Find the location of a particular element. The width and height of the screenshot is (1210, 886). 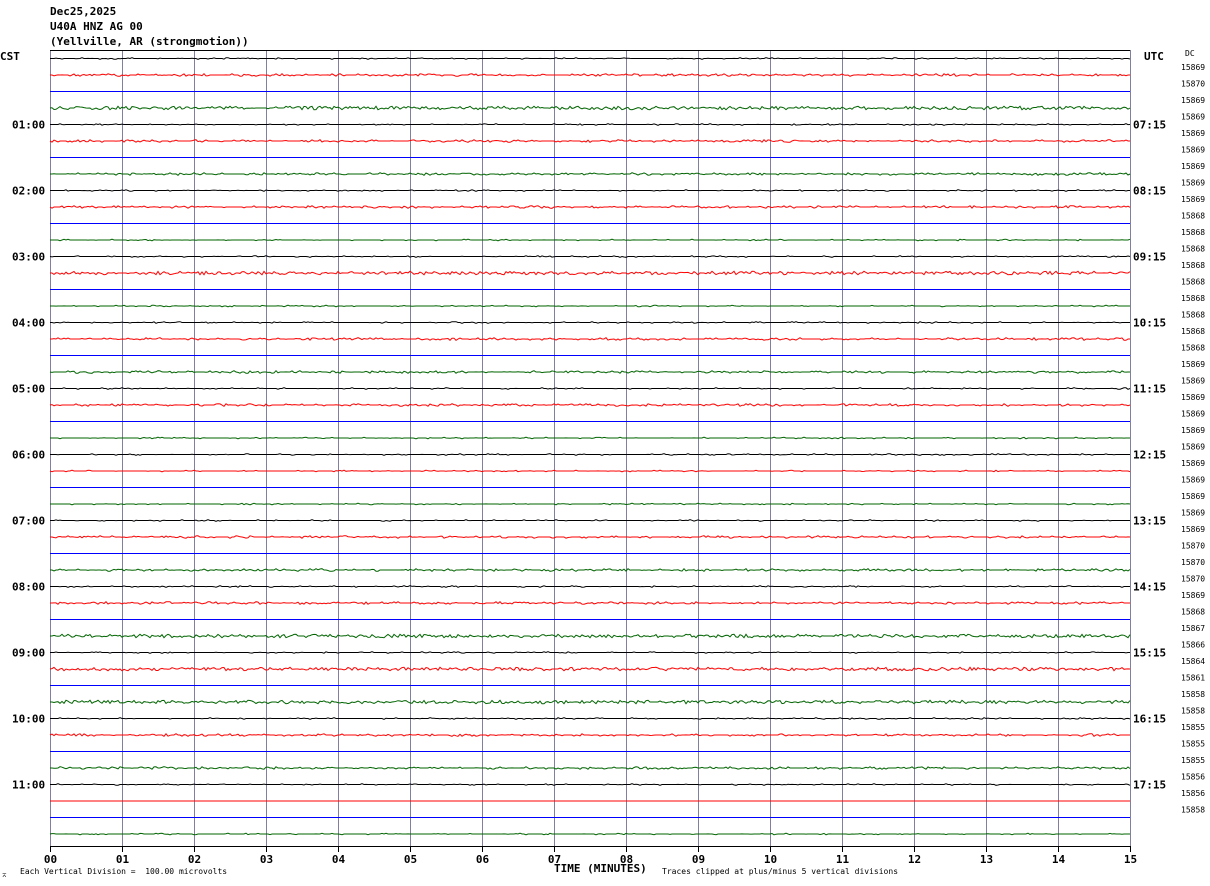

left-hour-label: 01:00 is located at coordinates (28, 125).